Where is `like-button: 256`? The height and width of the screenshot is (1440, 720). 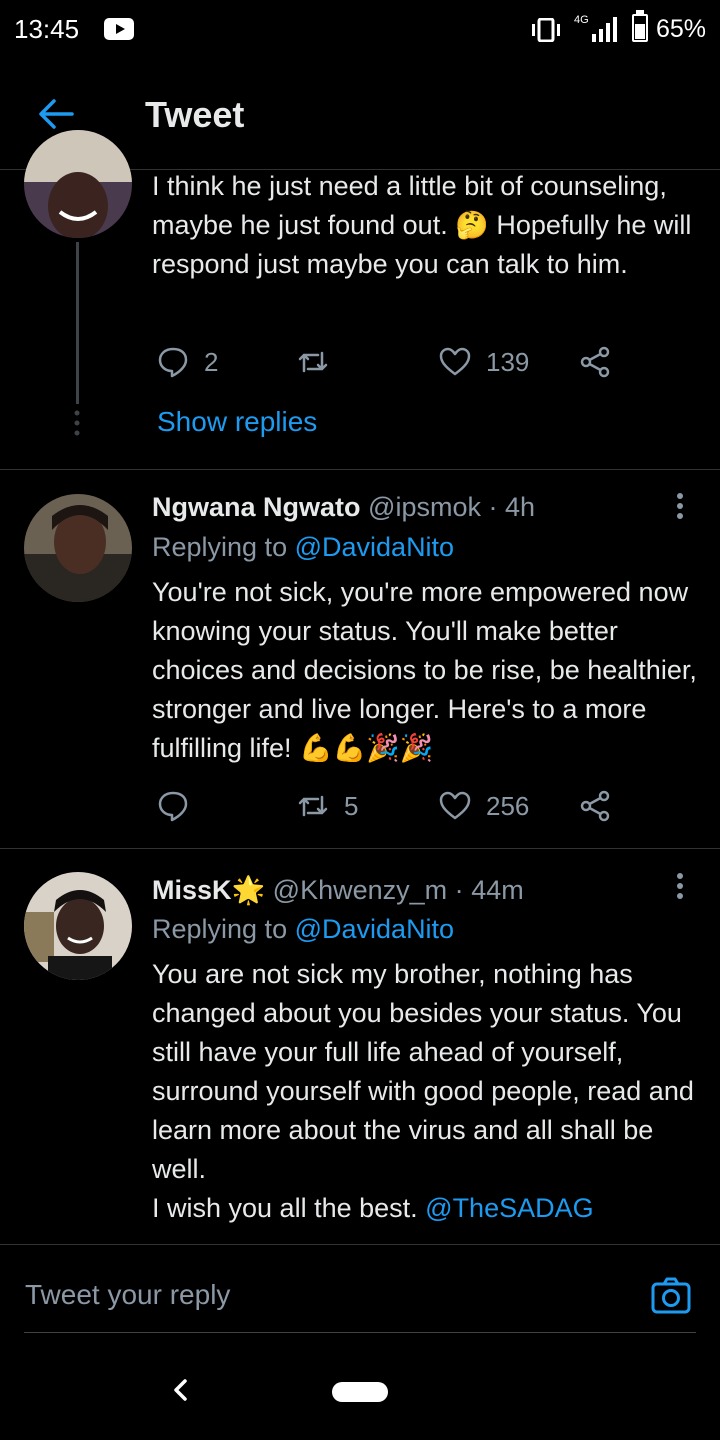 like-button: 256 is located at coordinates (483, 806).